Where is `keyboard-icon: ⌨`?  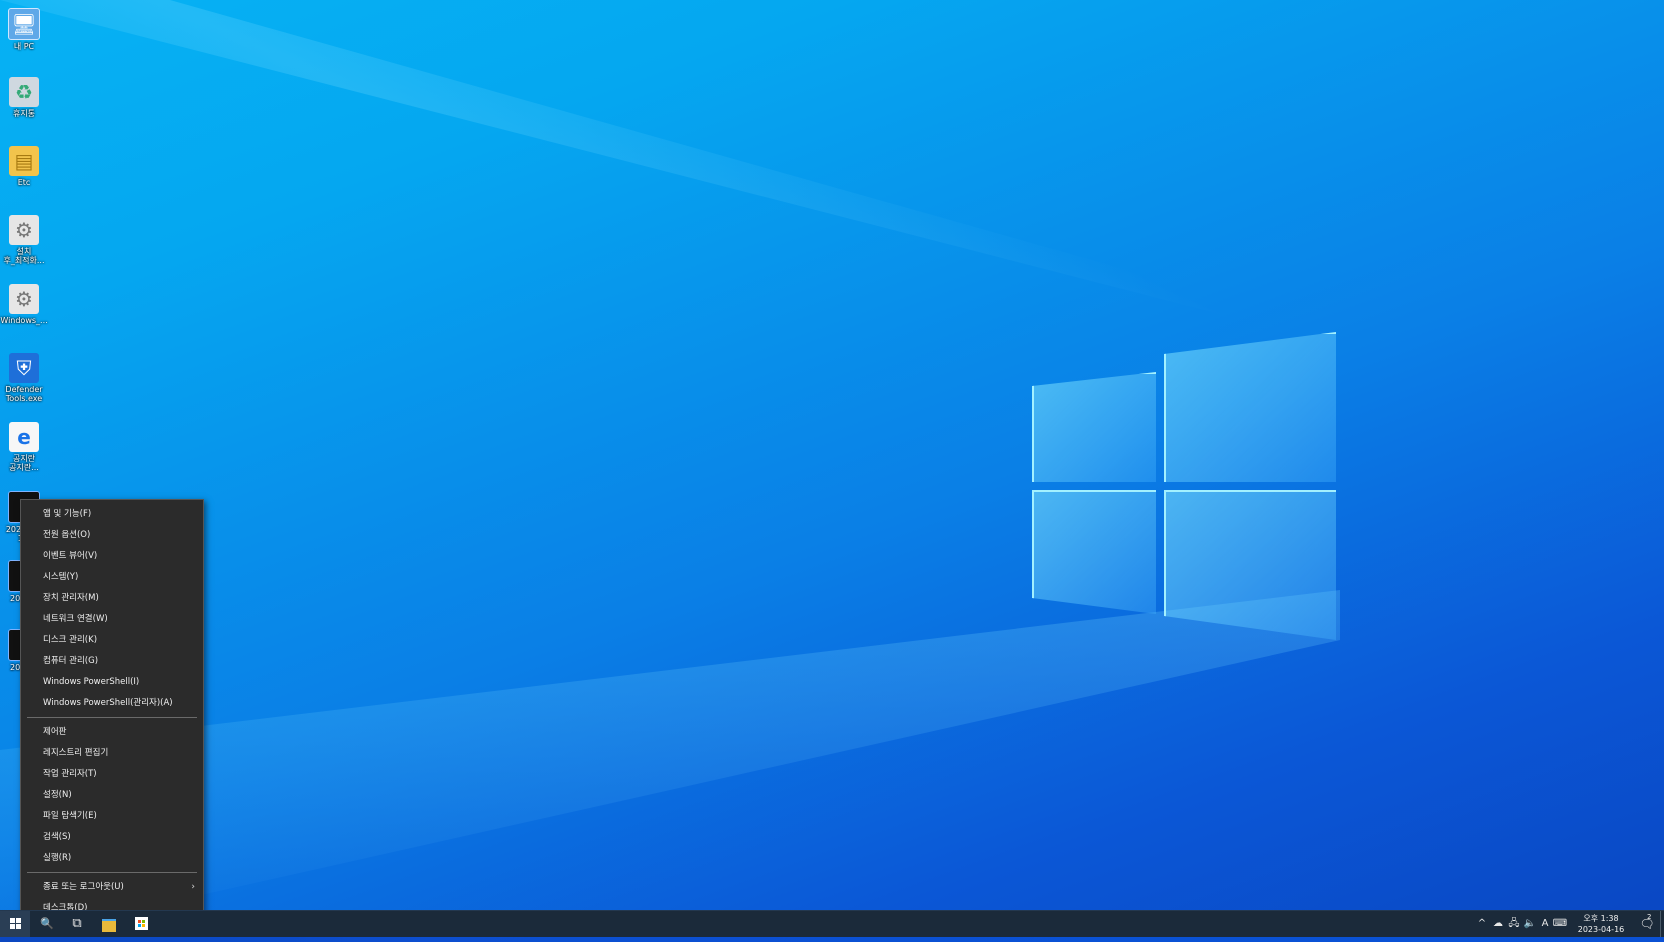 keyboard-icon: ⌨ is located at coordinates (1560, 923).